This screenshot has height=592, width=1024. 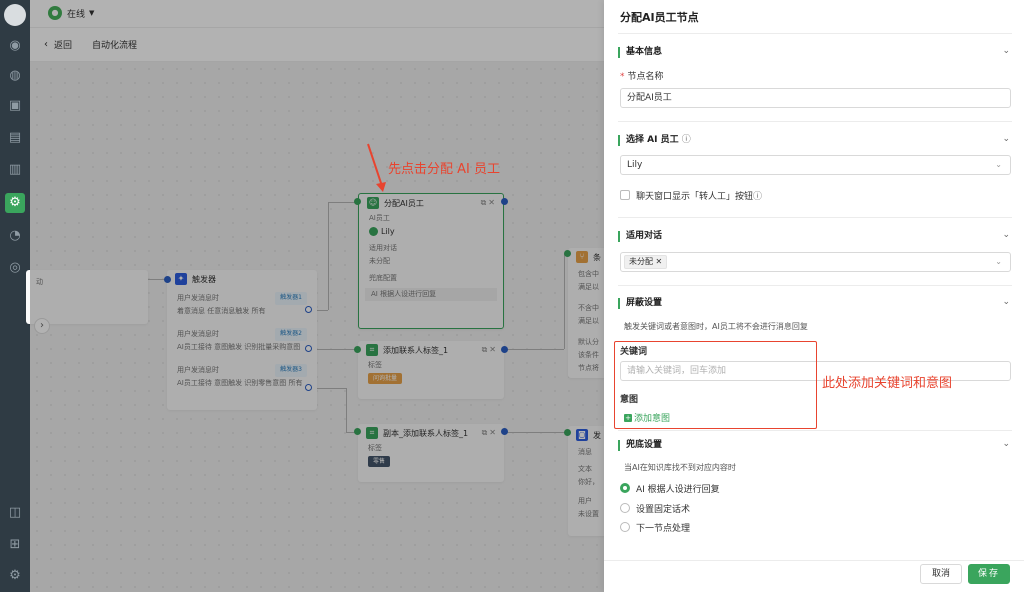 I want to click on section-fallback: 兜底设置, so click(x=640, y=445).